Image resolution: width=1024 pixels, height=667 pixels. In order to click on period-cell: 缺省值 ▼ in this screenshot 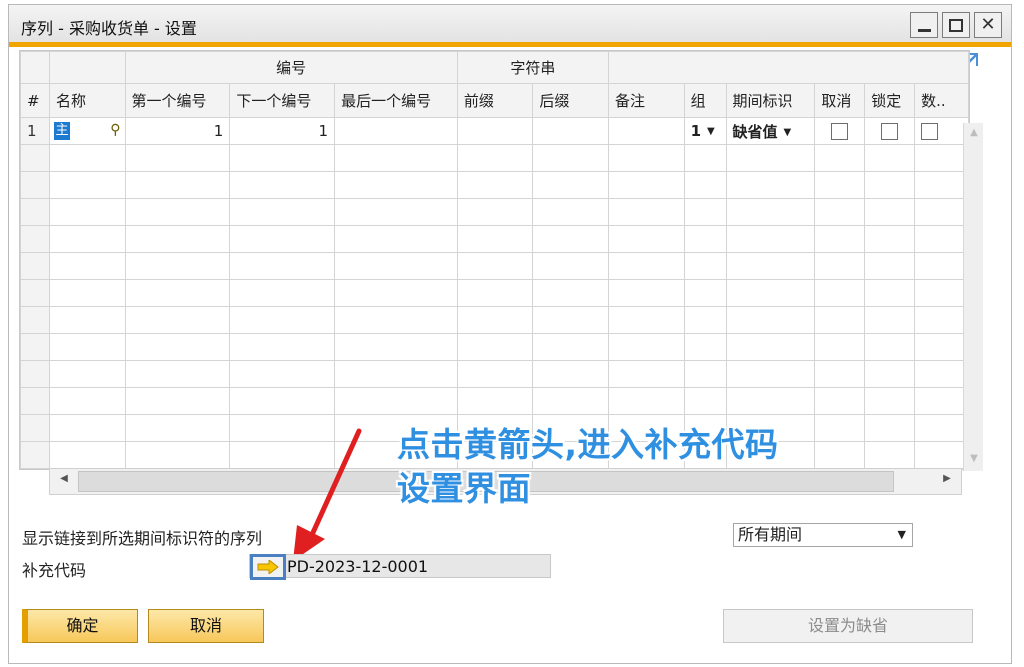, I will do `click(770, 131)`.